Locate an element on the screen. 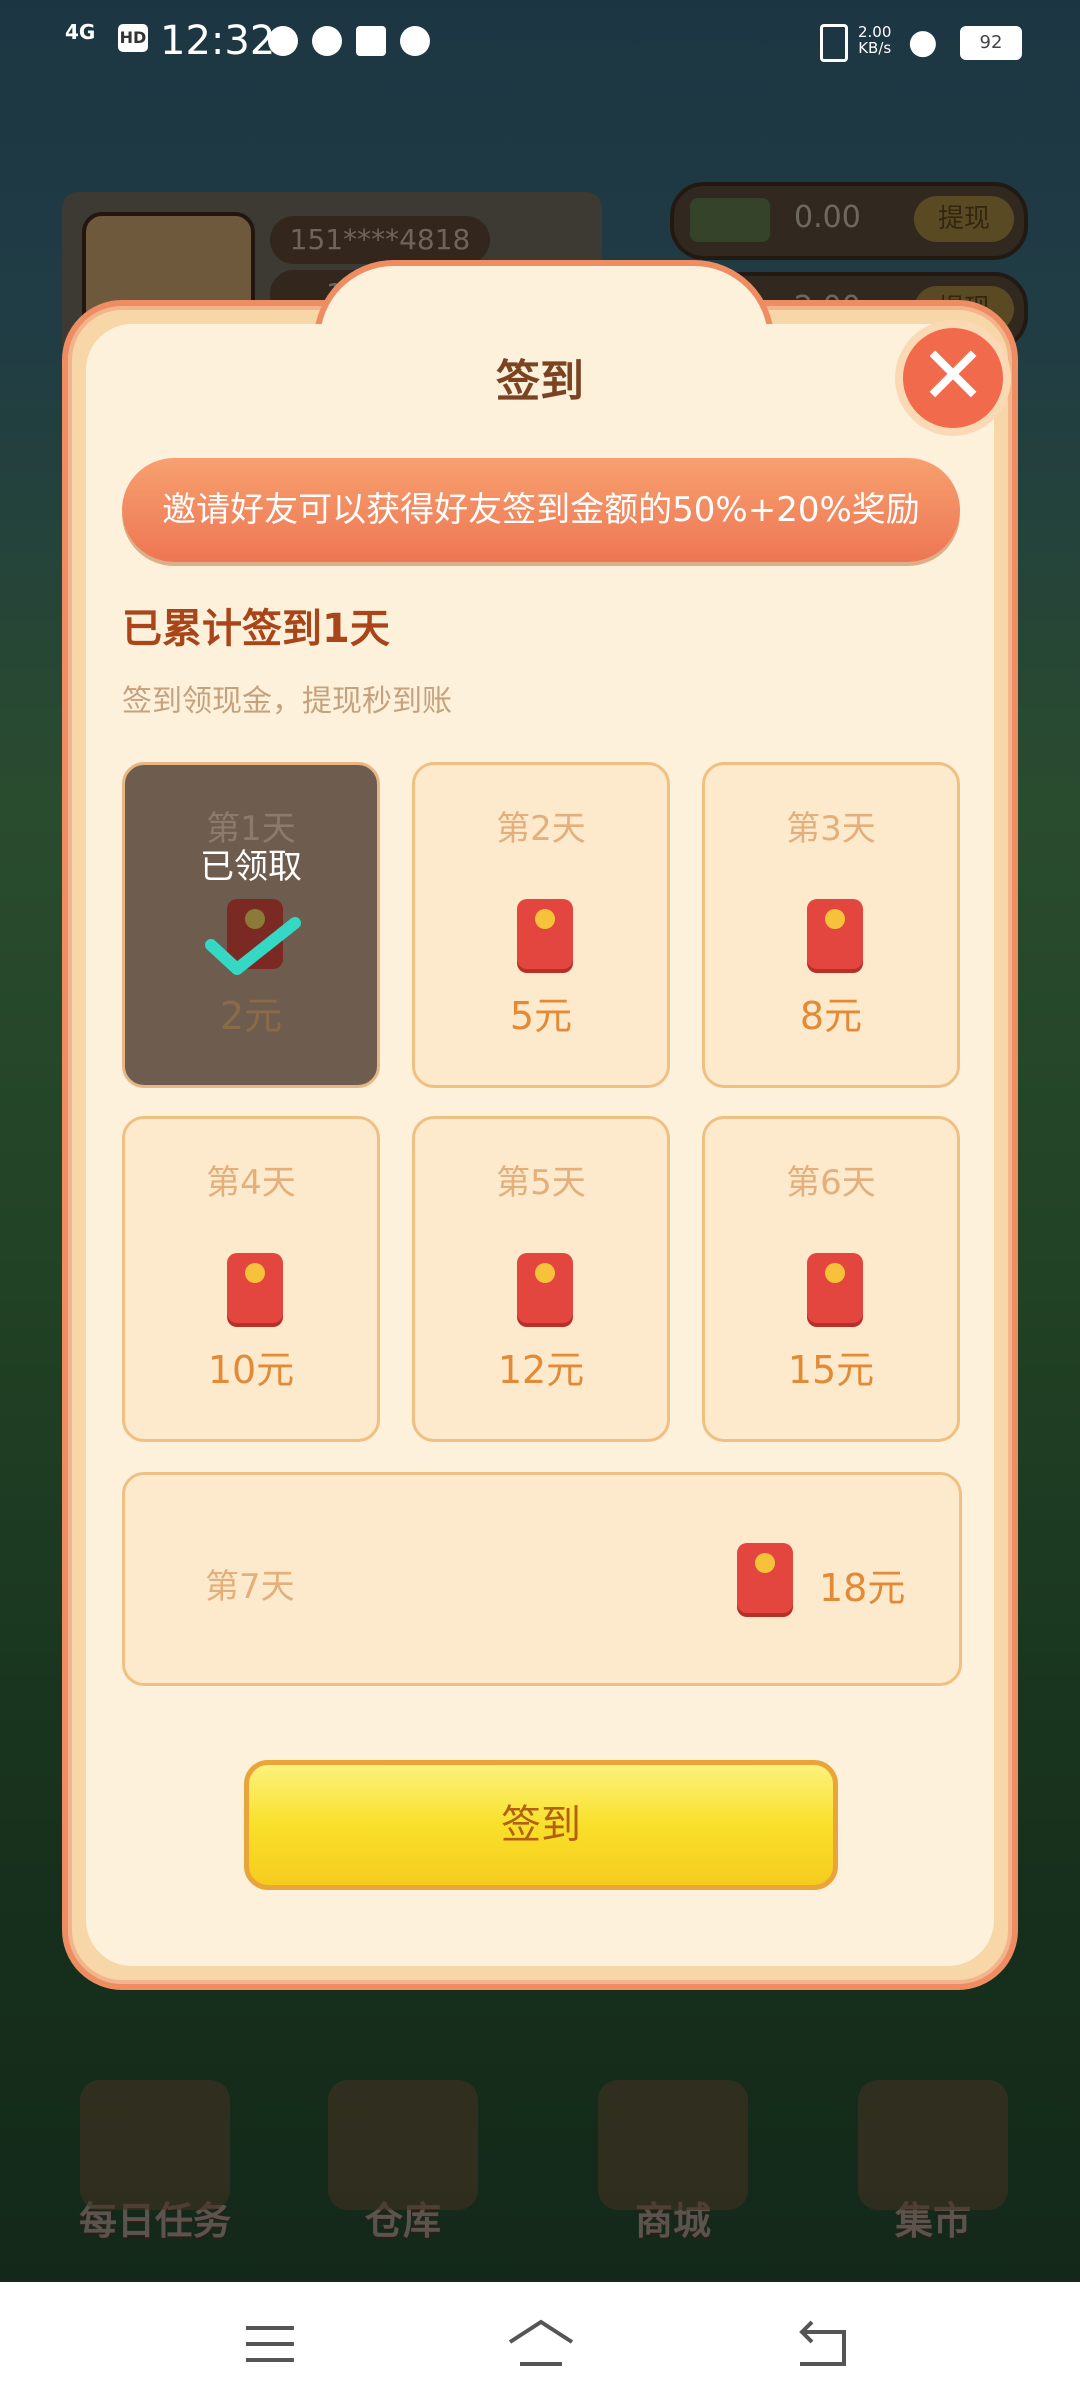 Image resolution: width=1080 pixels, height=2408 pixels. wifi-icon: ● is located at coordinates (923, 42).